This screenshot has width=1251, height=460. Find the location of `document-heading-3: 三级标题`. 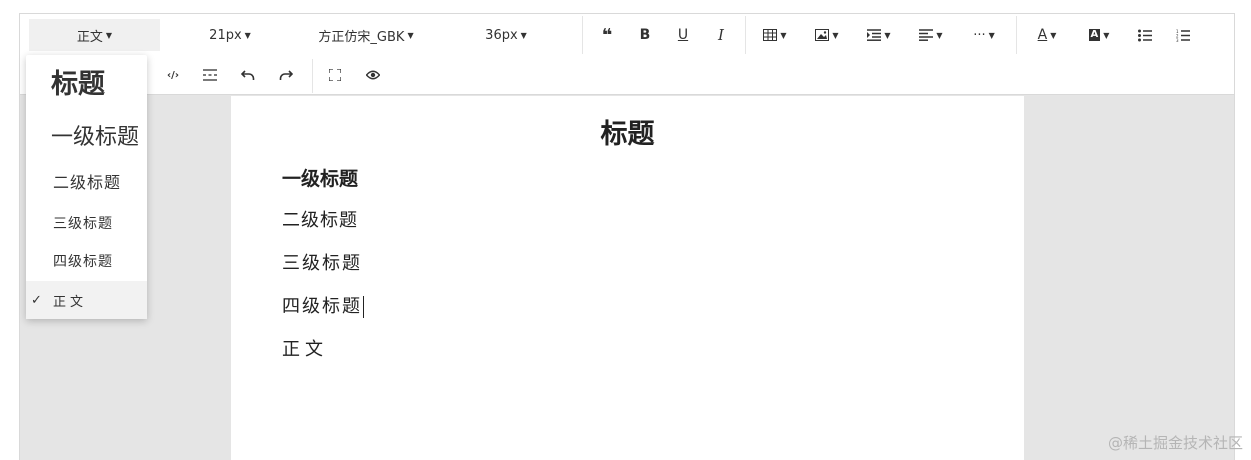

document-heading-3: 三级标题 is located at coordinates (322, 263).